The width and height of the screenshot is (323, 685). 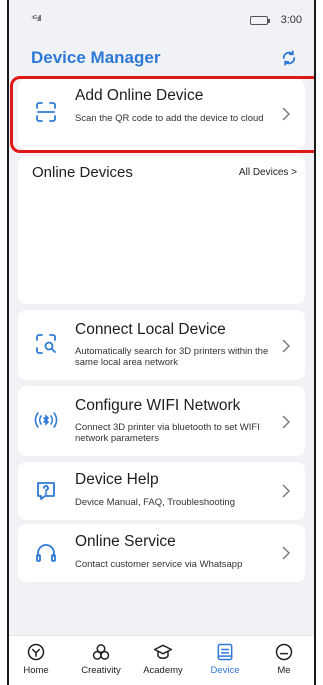 I want to click on device-help-desc: Device Manual, FAQ, Troubleshooting, so click(x=155, y=502).